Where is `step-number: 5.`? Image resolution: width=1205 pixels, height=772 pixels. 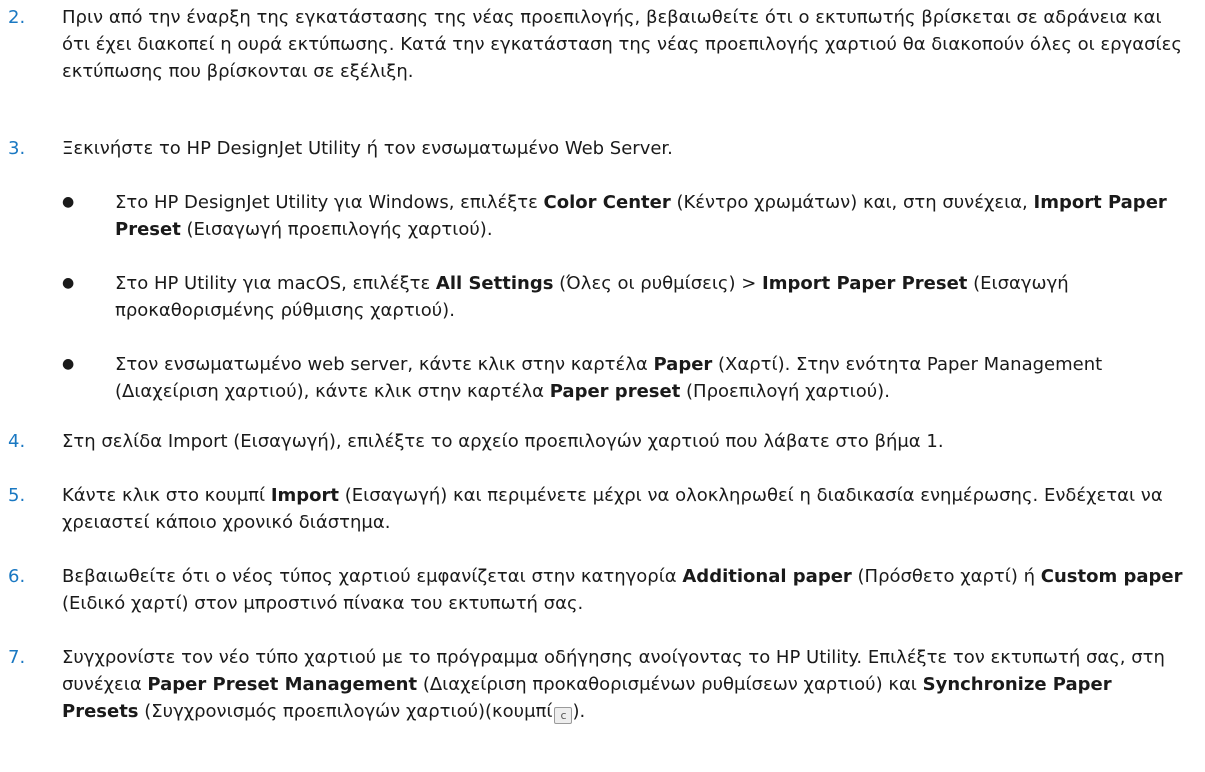 step-number: 5. is located at coordinates (17, 495).